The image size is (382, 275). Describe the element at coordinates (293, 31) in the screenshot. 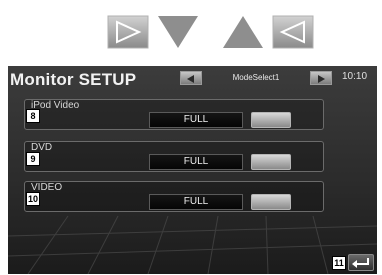

I see `left-triangle-icon` at that location.